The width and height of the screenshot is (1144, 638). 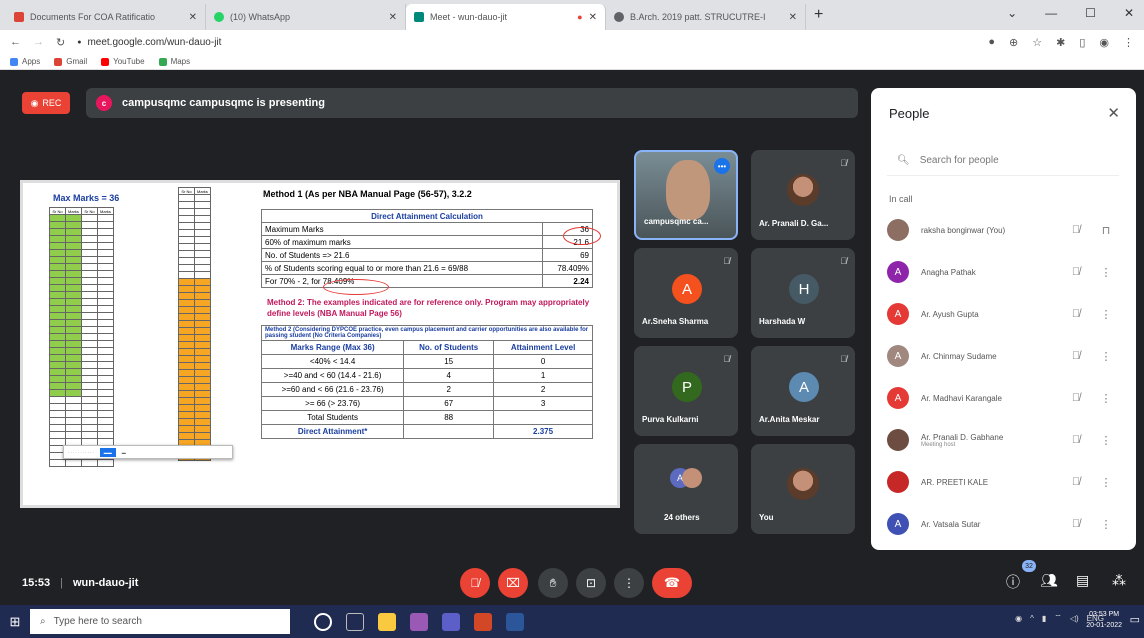 What do you see at coordinates (306, 17) in the screenshot?
I see `browser-tab: (10) WhatsApp ✕` at bounding box center [306, 17].